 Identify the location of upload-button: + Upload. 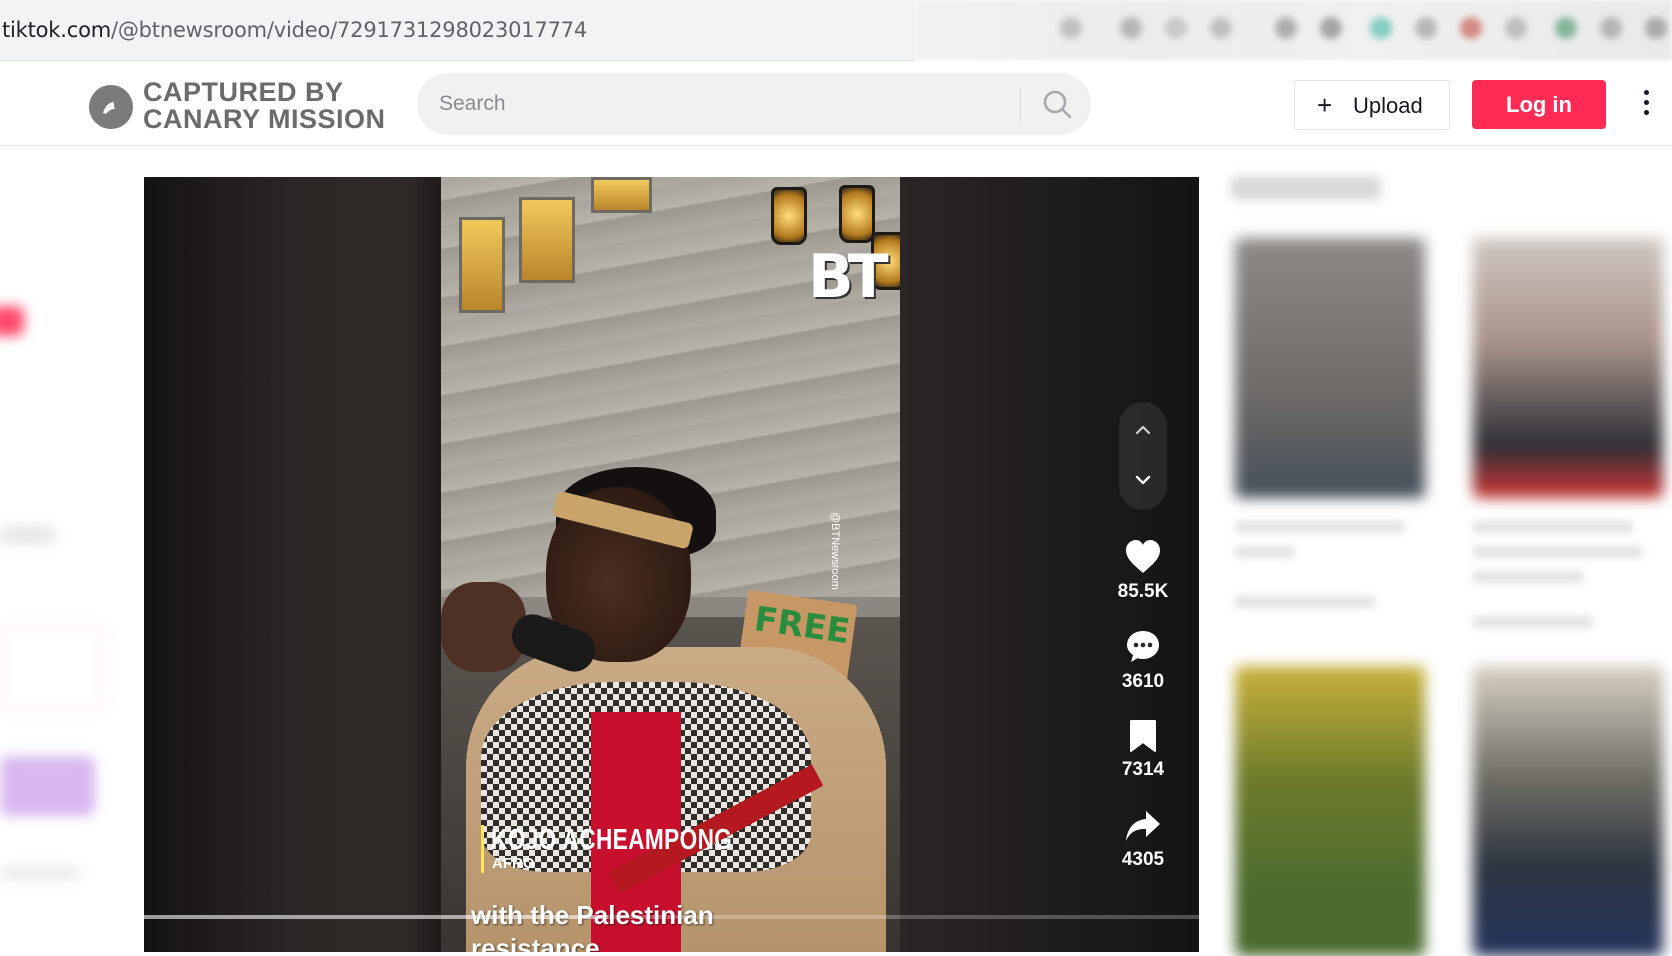
(1372, 105).